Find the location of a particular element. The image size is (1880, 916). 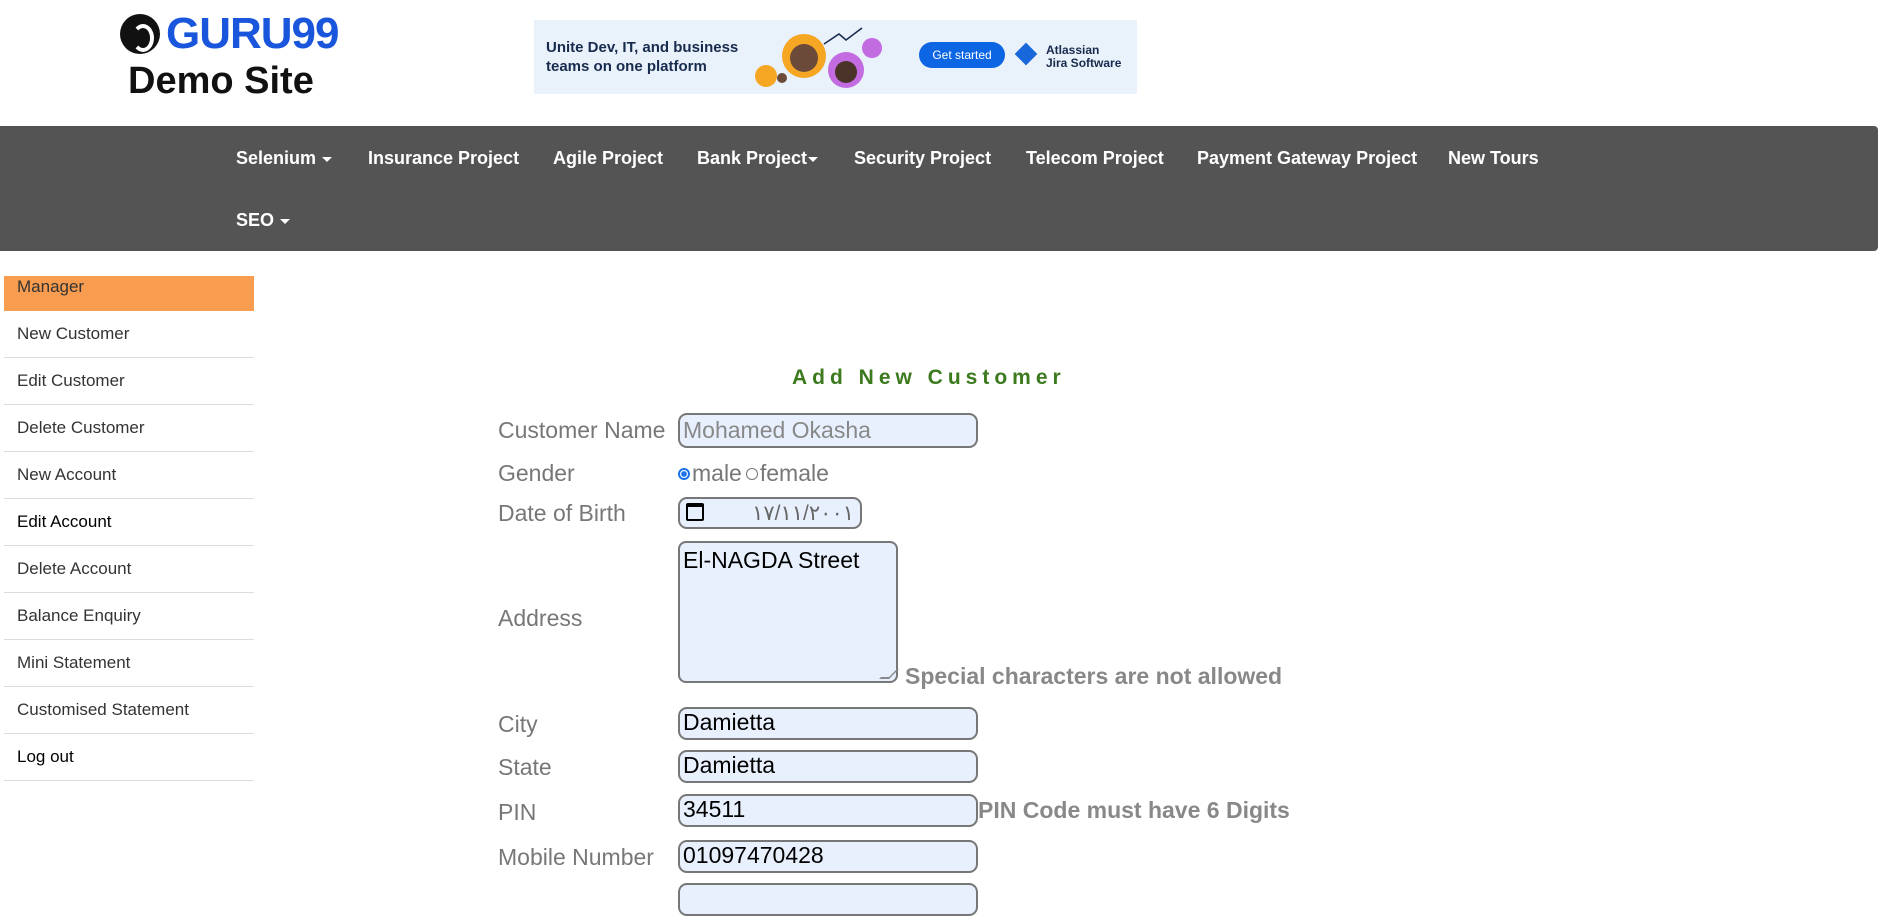

resize-handle-icon is located at coordinates (889, 674).